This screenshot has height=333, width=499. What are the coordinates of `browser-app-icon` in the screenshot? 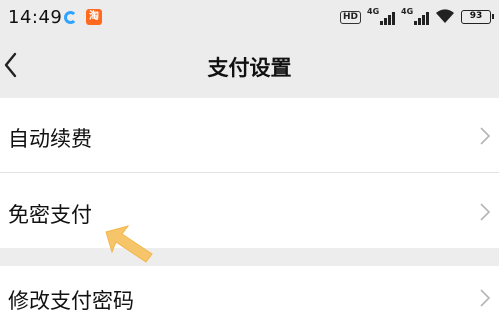 It's located at (70, 17).